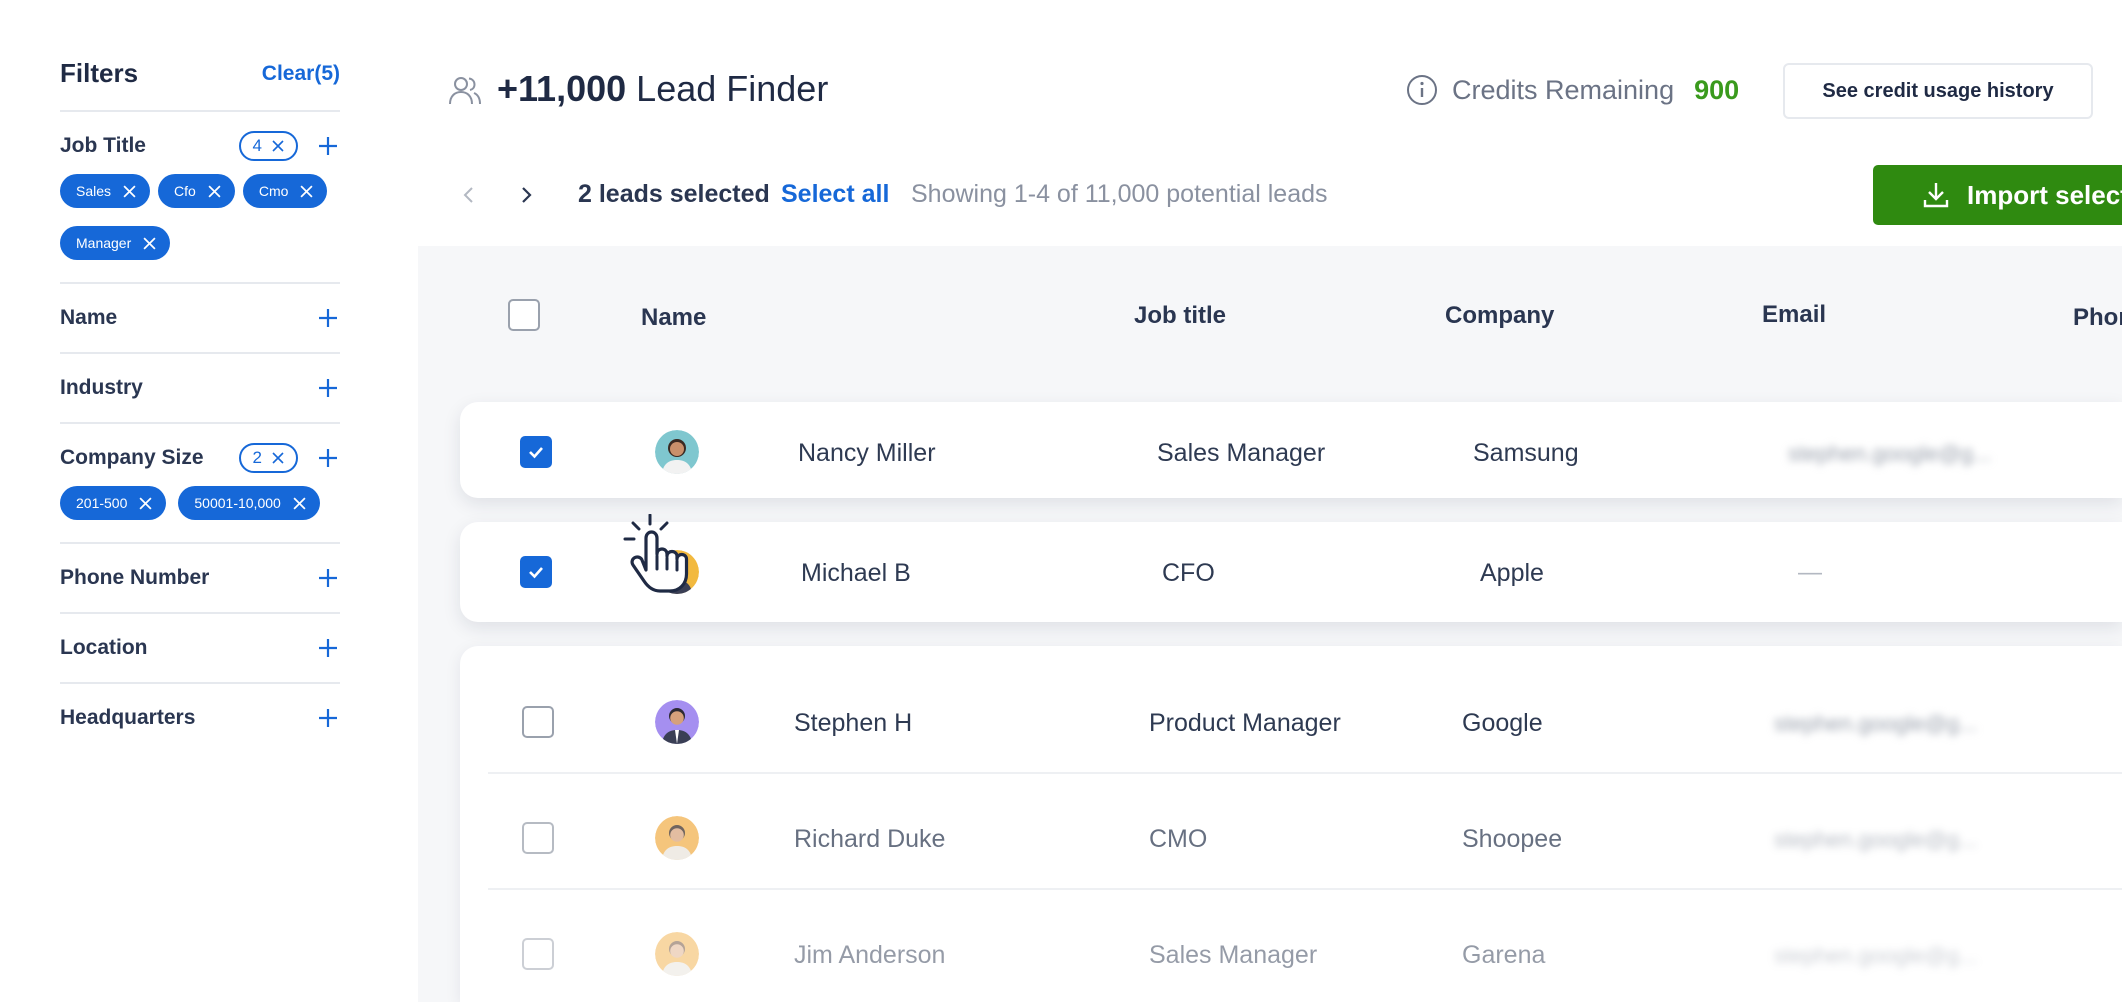 The height and width of the screenshot is (1002, 2122). What do you see at coordinates (1526, 453) in the screenshot?
I see `cell-company: Samsung` at bounding box center [1526, 453].